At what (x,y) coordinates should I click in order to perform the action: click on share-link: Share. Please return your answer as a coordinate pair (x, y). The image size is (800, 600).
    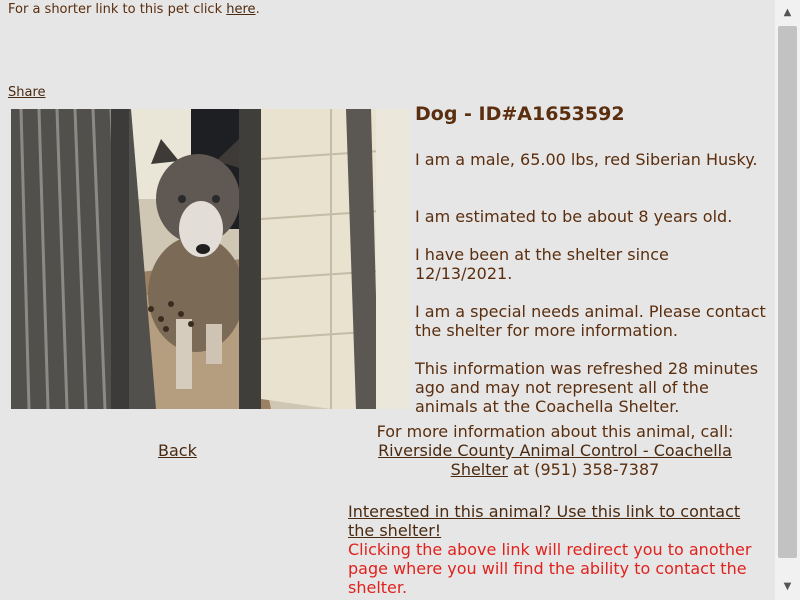
    Looking at the image, I should click on (27, 92).